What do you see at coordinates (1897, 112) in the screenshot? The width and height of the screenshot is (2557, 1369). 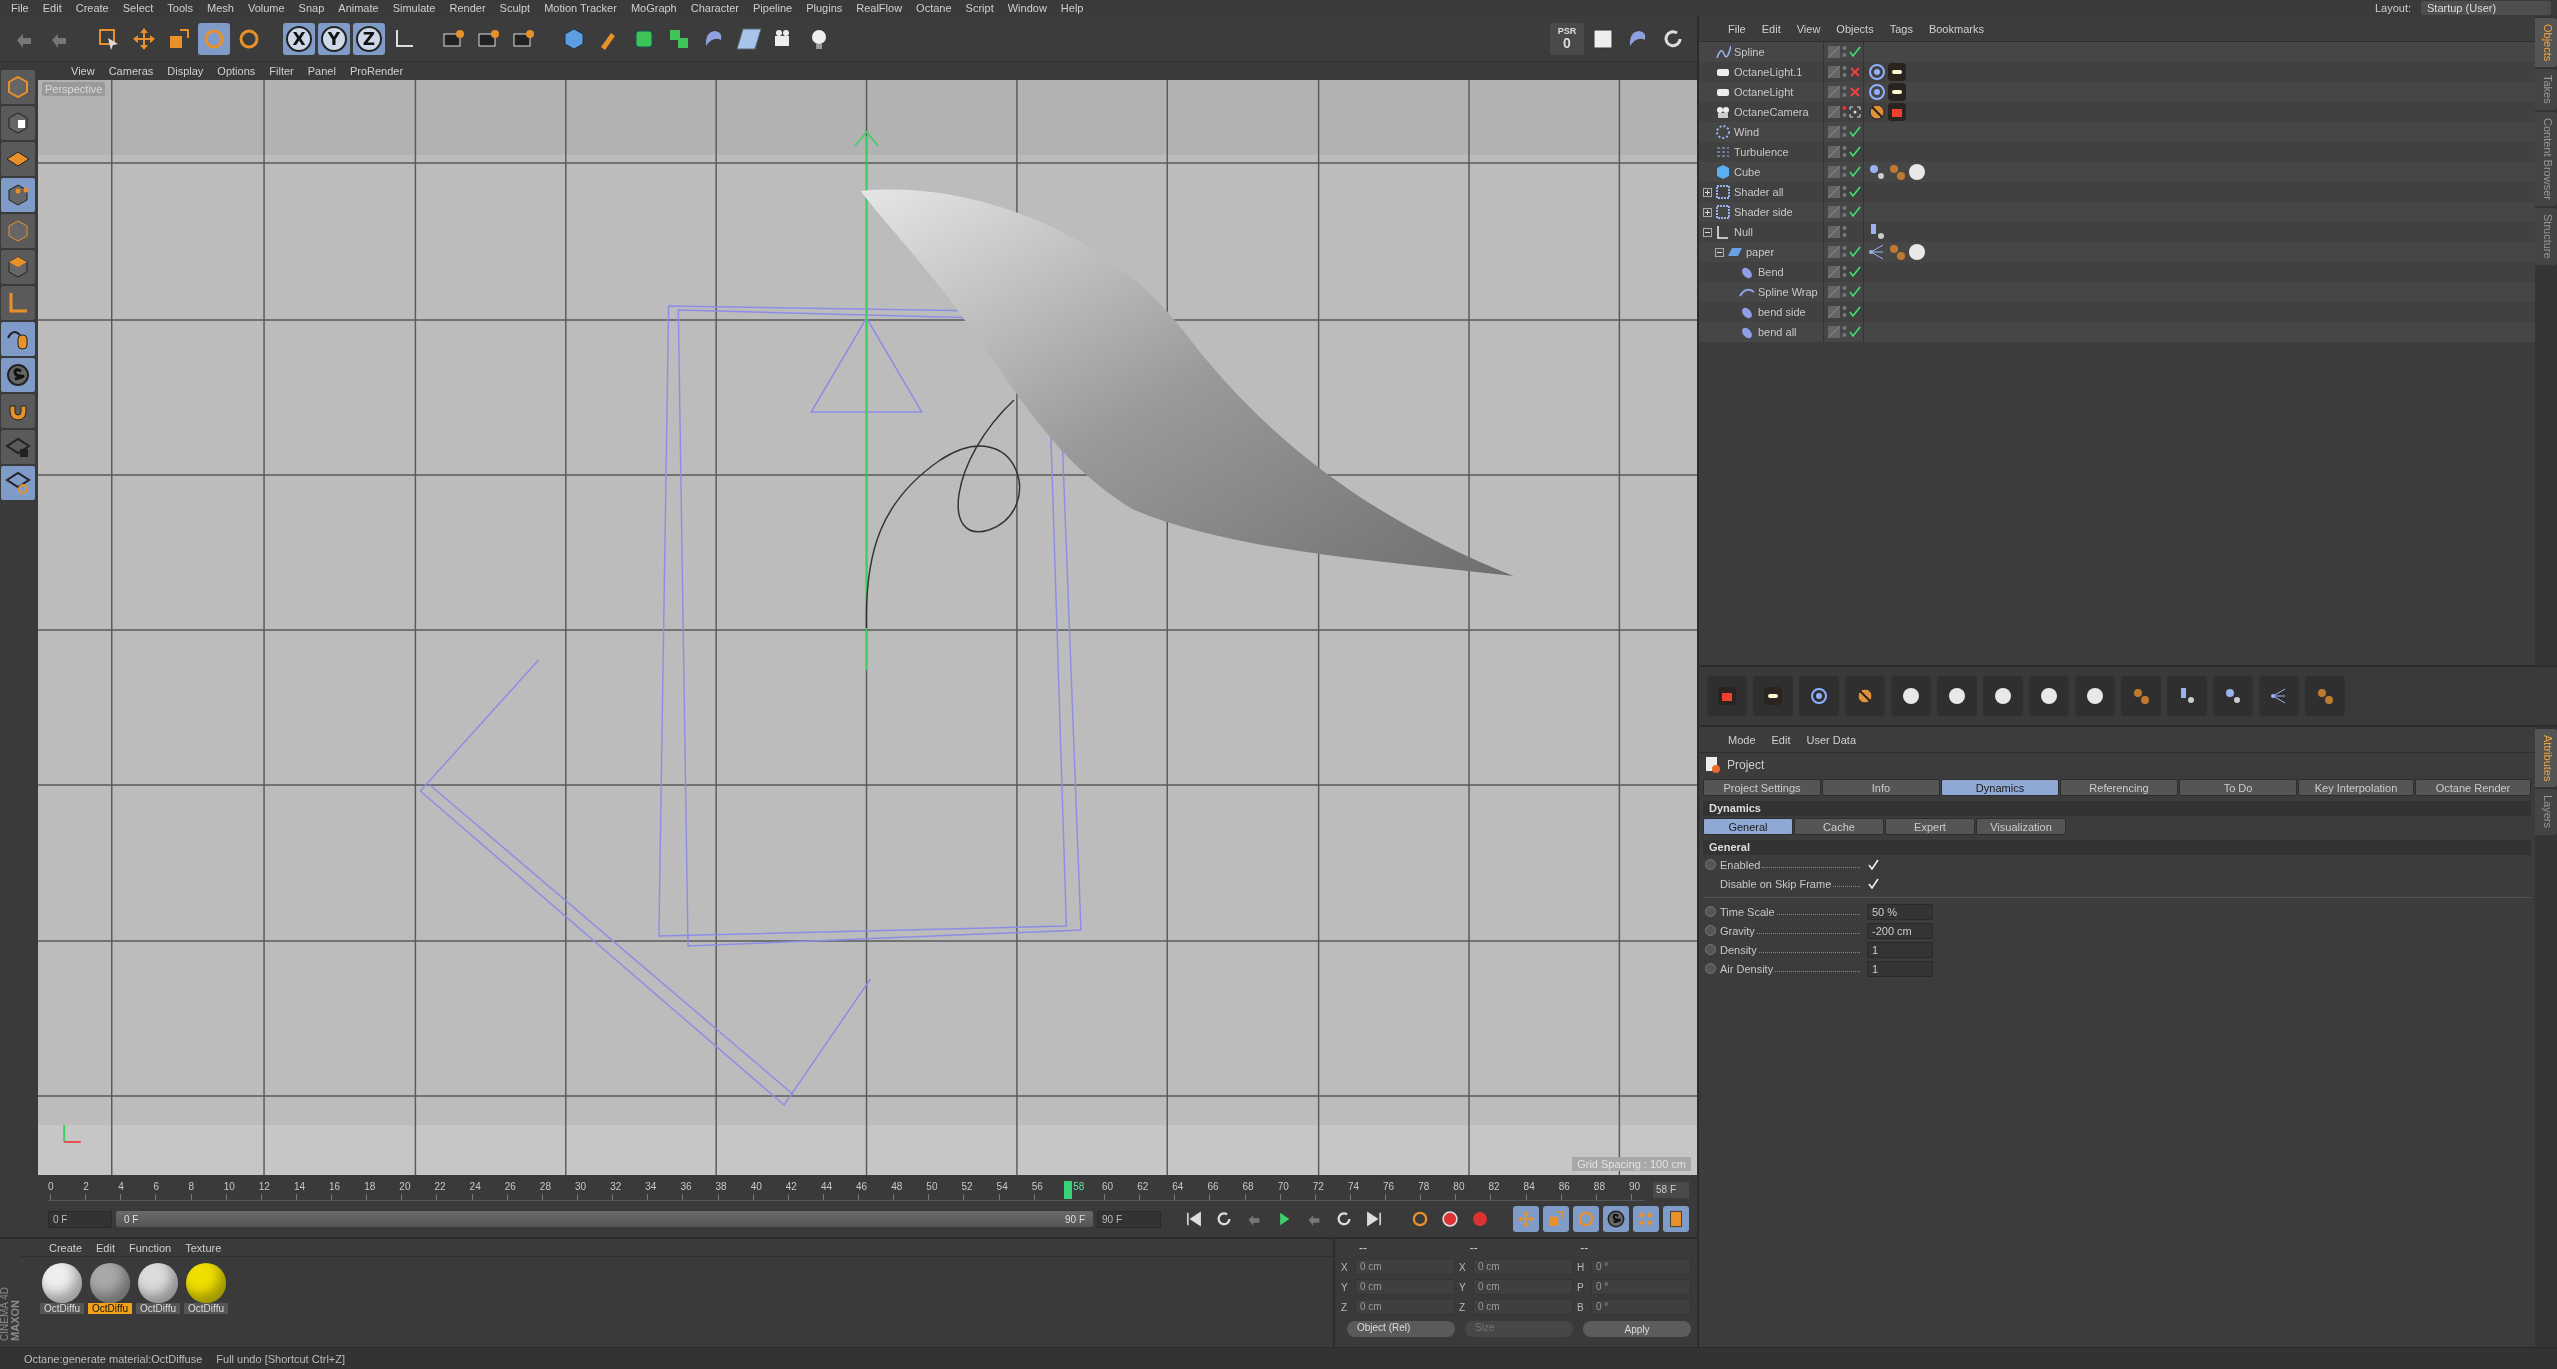 I see `camera-tag-icon` at bounding box center [1897, 112].